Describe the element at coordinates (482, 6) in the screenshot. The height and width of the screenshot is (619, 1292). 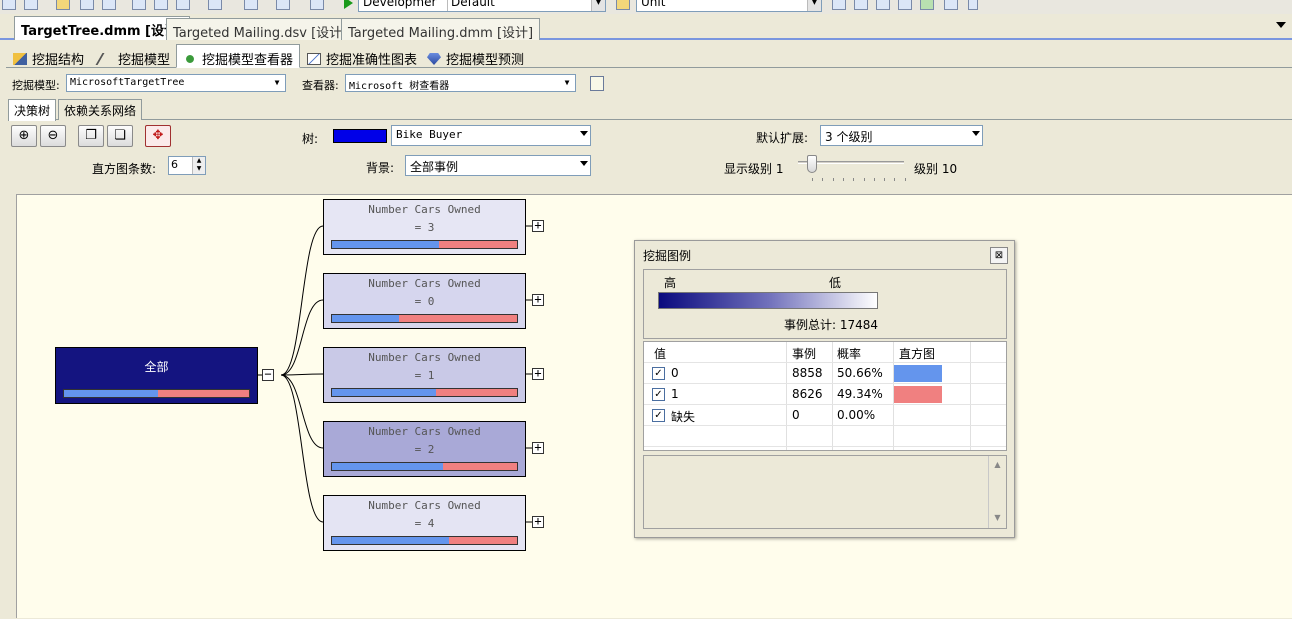
I see `solution-config-combo: Developmer Default ▼` at that location.